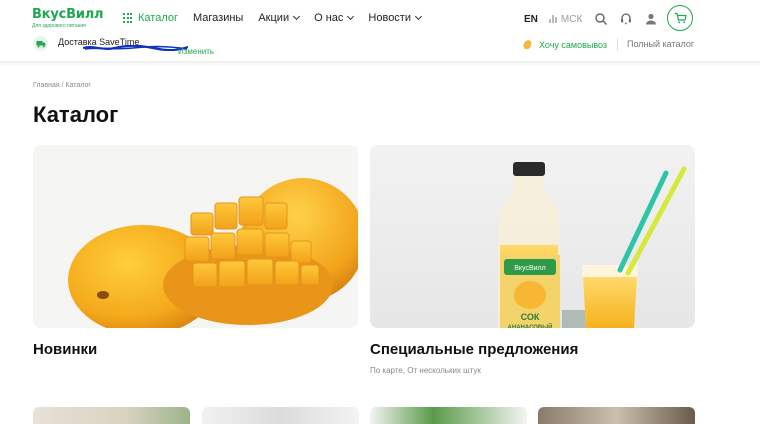 This screenshot has height=424, width=760. What do you see at coordinates (135, 48) in the screenshot?
I see `redaction-scribble` at bounding box center [135, 48].